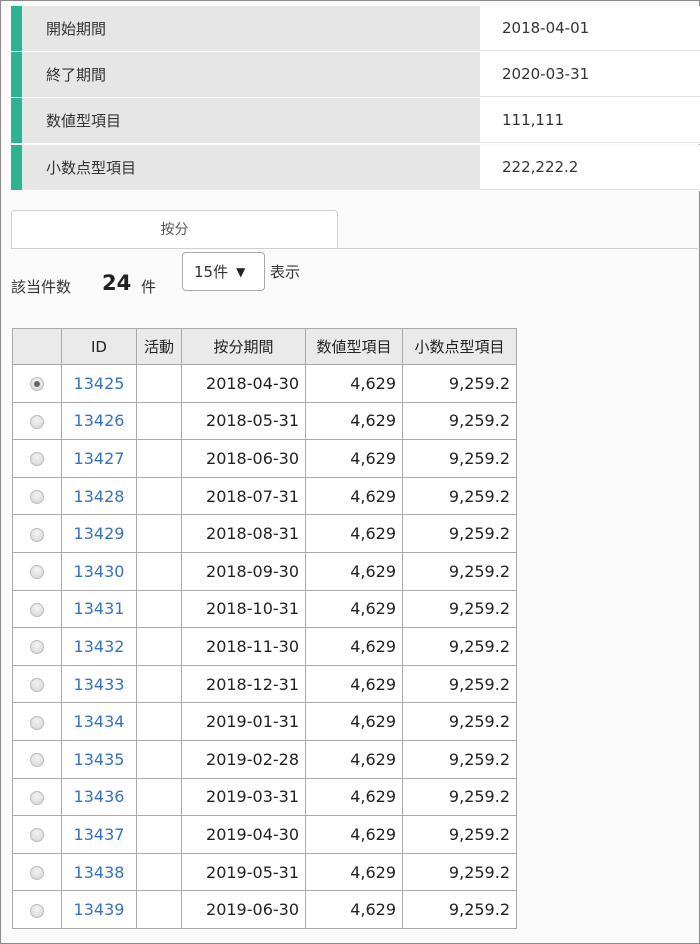 This screenshot has width=700, height=944. What do you see at coordinates (264, 609) in the screenshot?
I see `table-row: 13431 2018-10-31 4,629 9,259.2` at bounding box center [264, 609].